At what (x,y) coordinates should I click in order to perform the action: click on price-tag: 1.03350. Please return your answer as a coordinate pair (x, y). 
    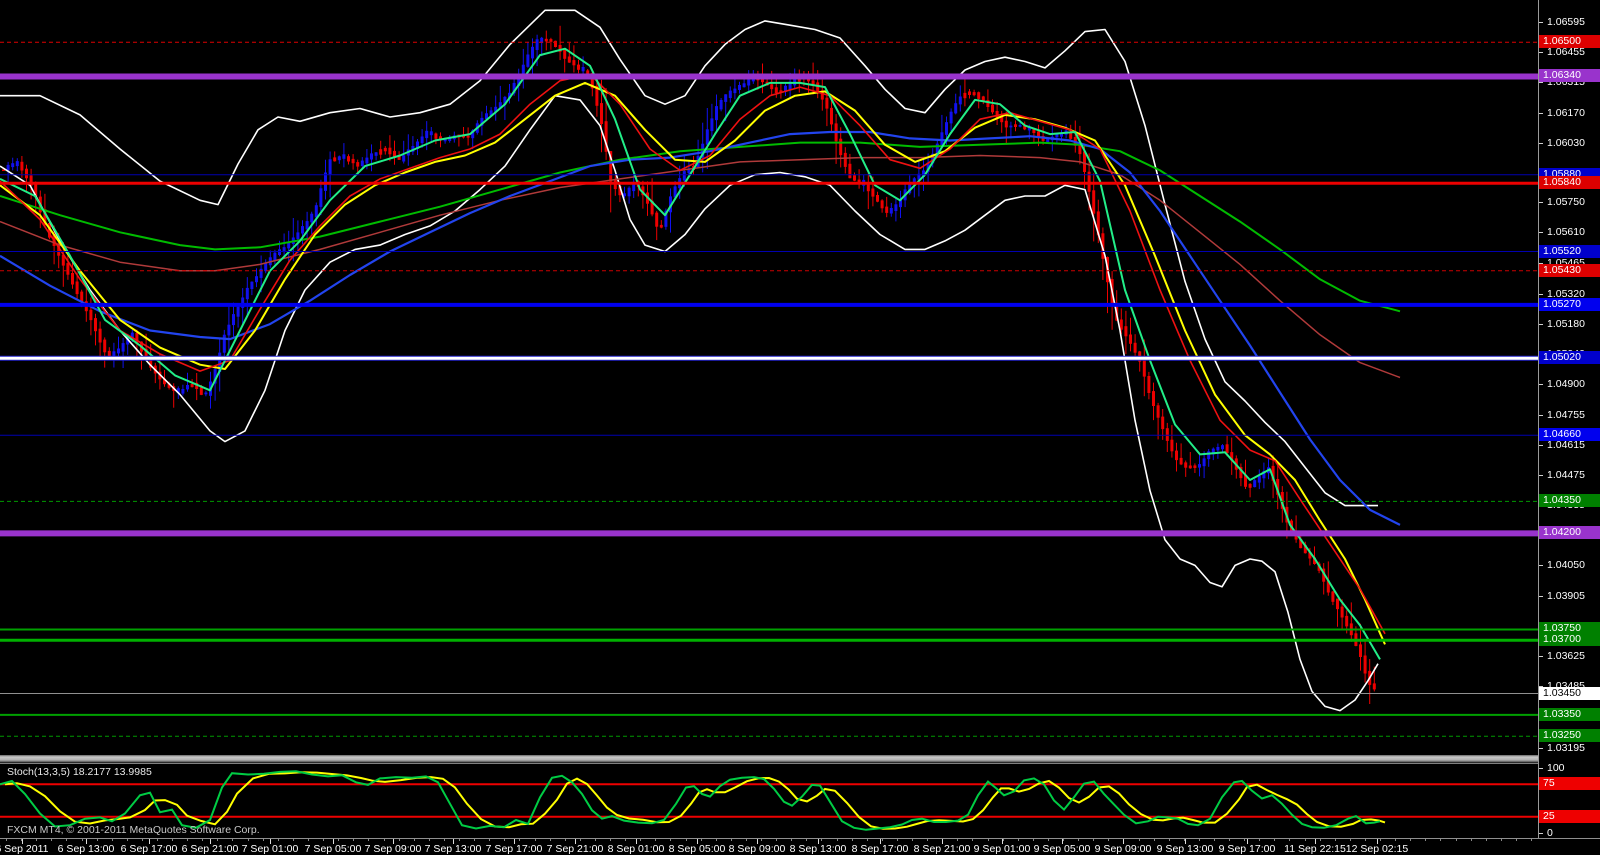
    Looking at the image, I should click on (1569, 714).